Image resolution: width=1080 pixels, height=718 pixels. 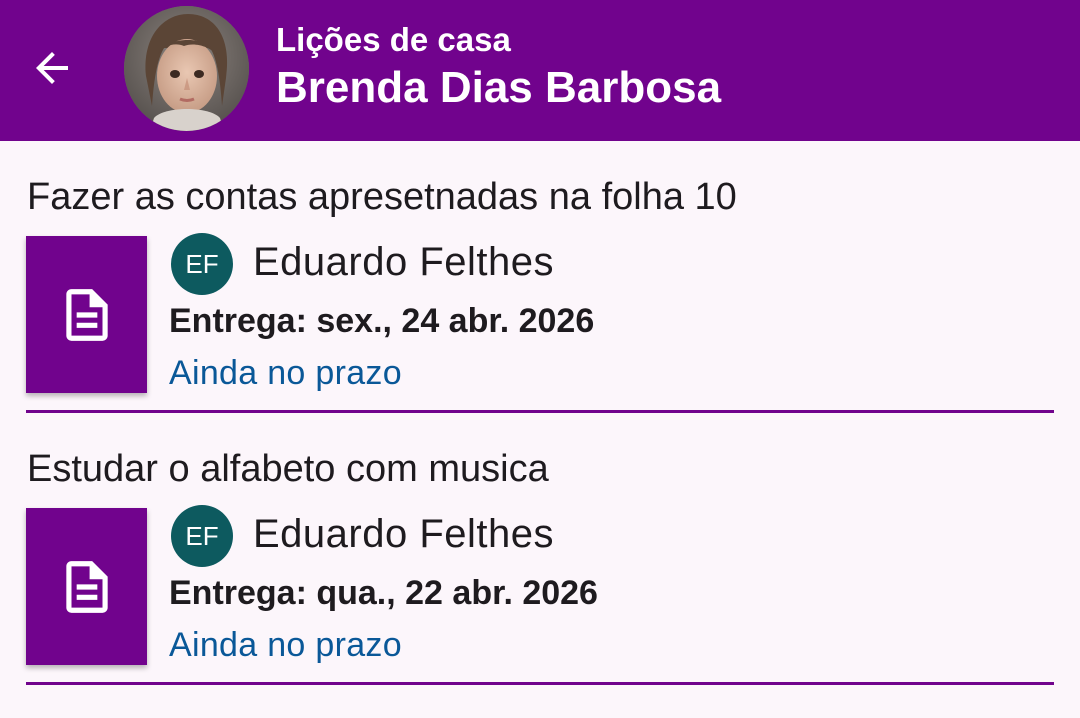 I want to click on back-button, so click(x=52, y=68).